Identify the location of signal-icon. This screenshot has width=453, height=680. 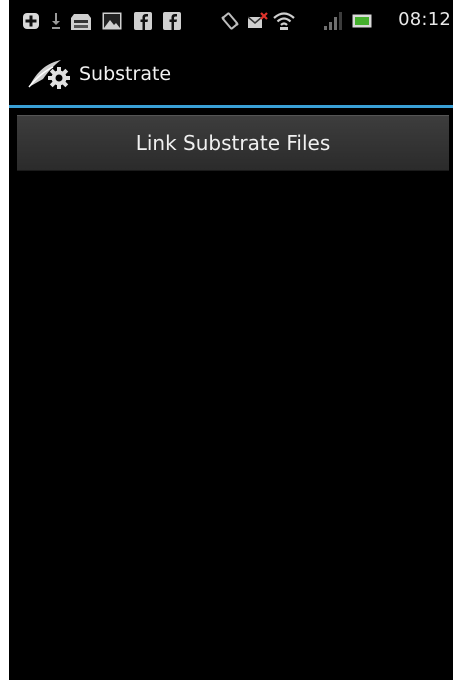
(333, 21).